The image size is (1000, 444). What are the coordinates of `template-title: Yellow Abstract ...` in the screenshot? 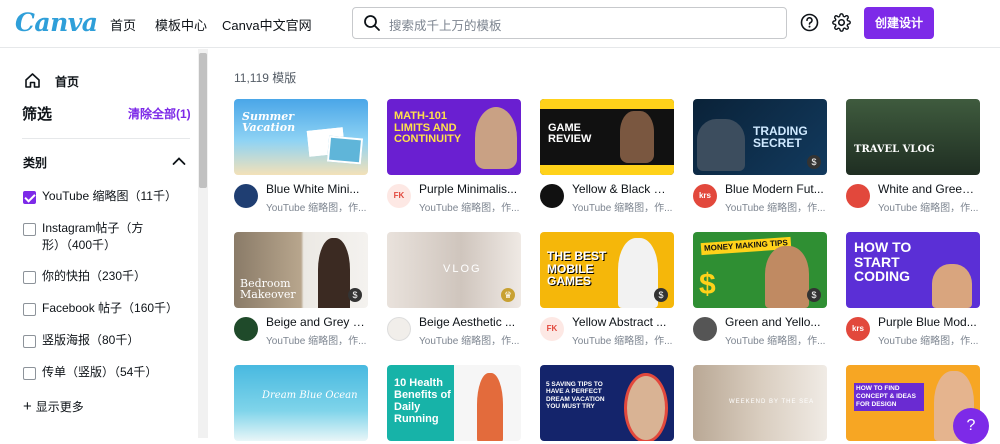 It's located at (622, 322).